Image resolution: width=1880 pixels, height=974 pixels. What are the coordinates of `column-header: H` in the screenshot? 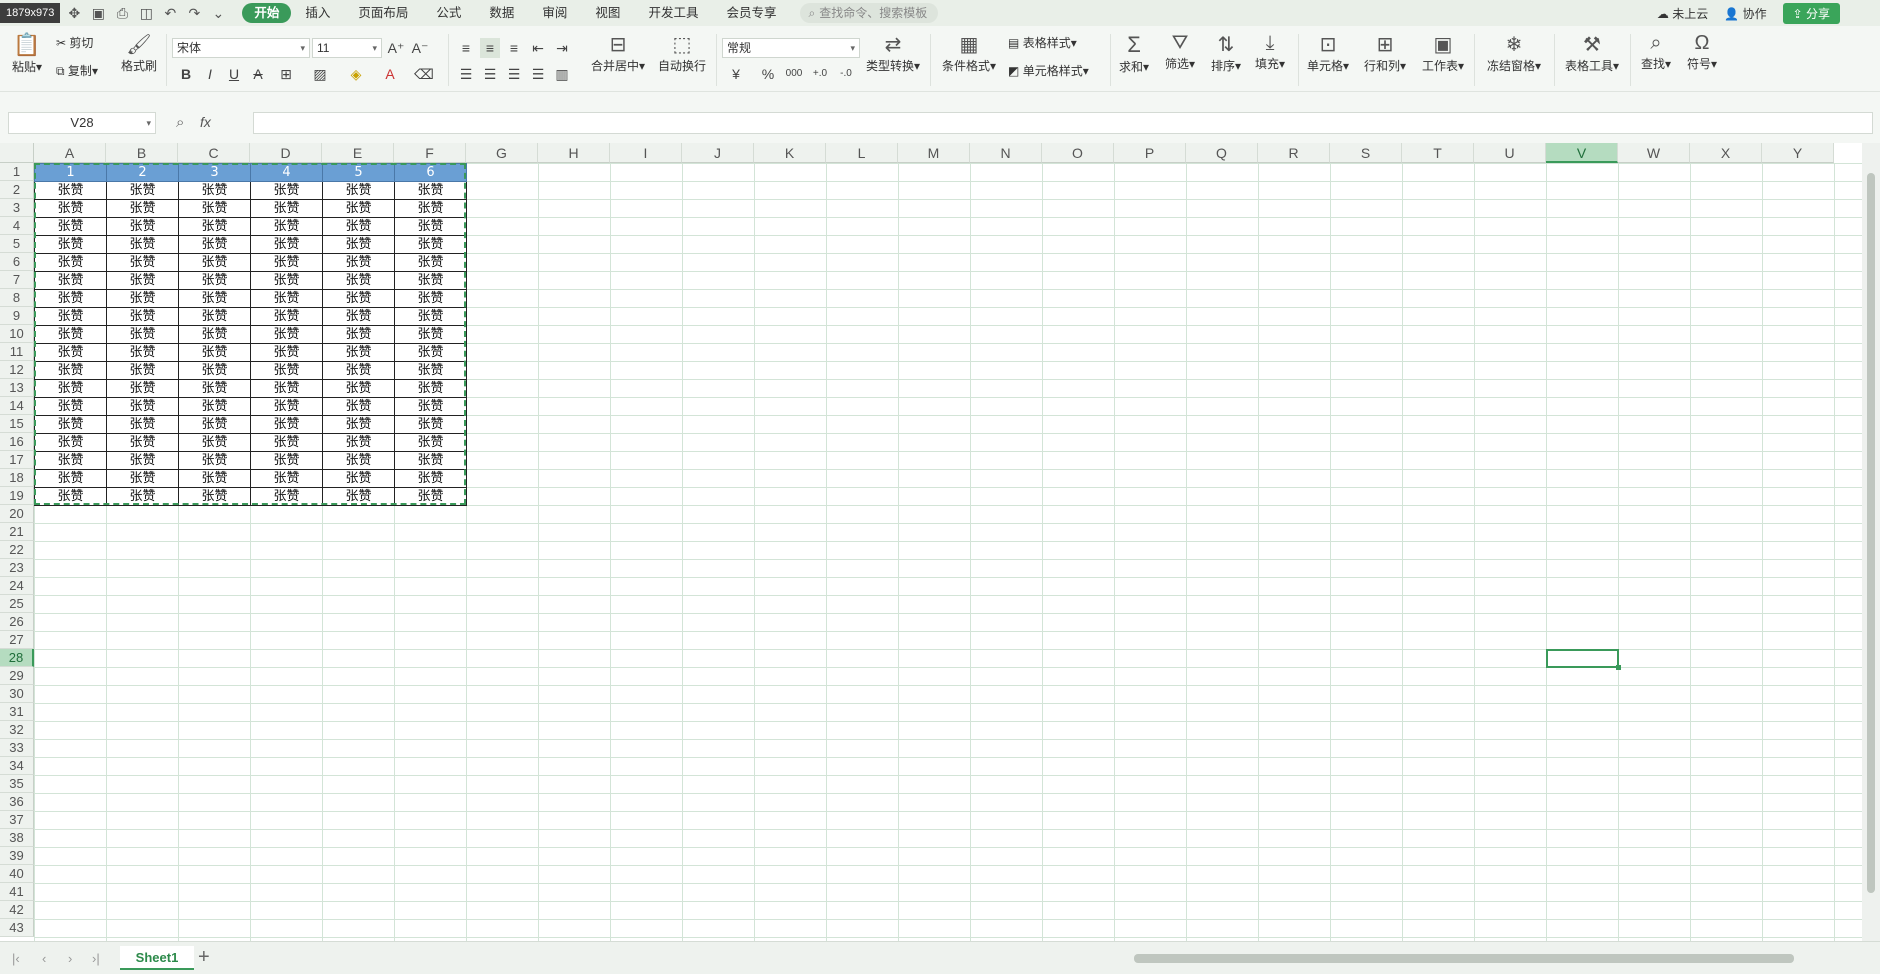 It's located at (574, 153).